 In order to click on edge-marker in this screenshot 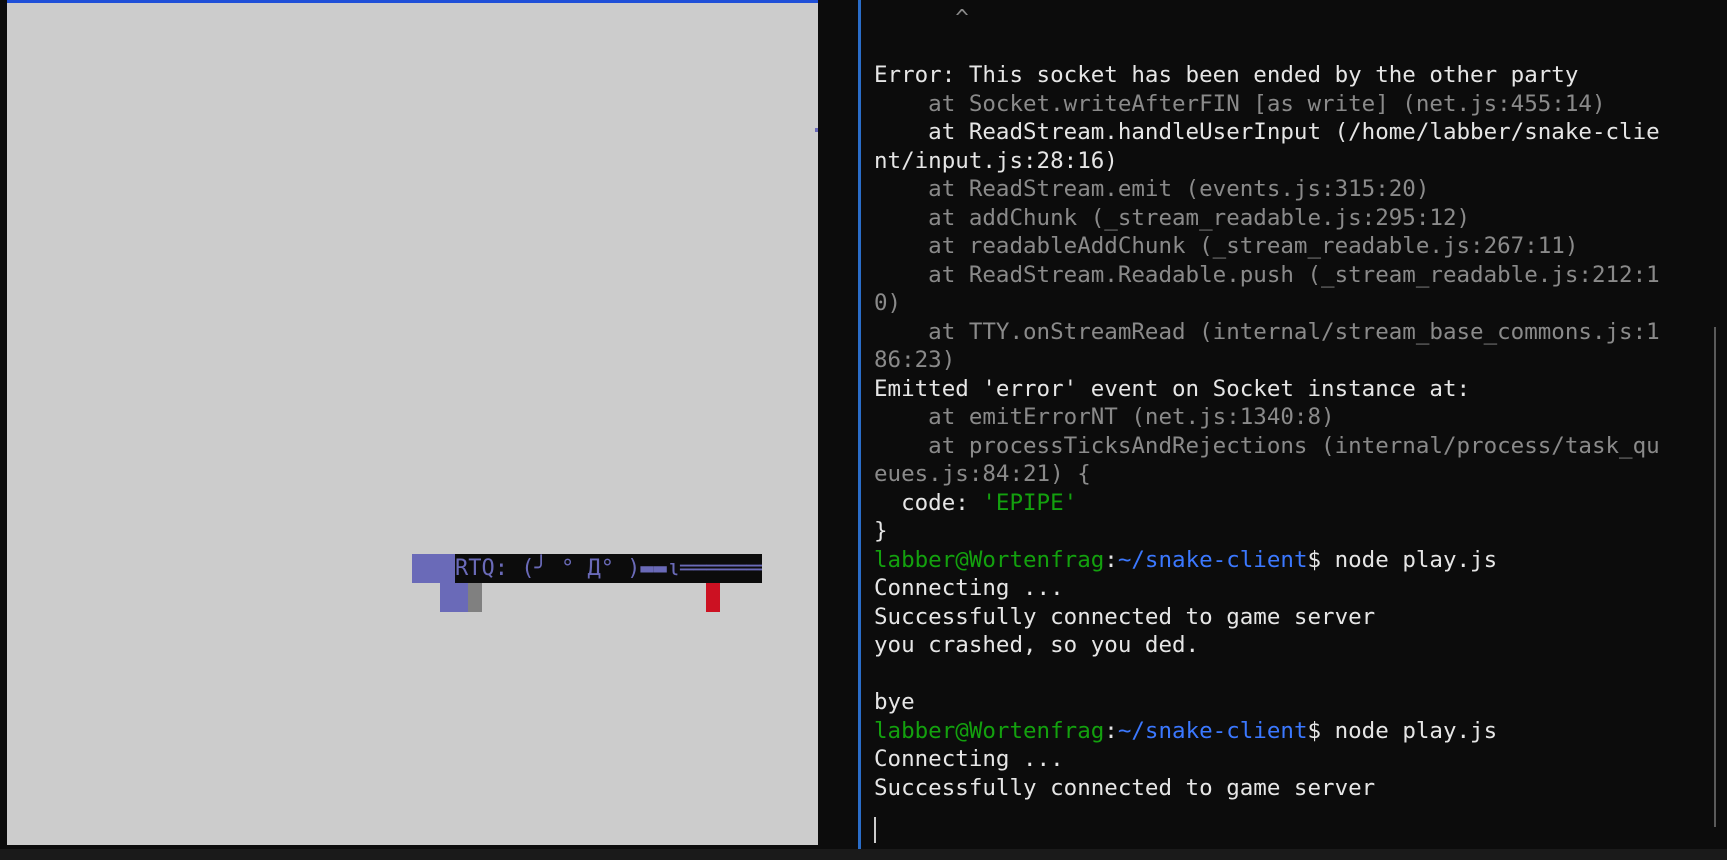, I will do `click(816, 130)`.